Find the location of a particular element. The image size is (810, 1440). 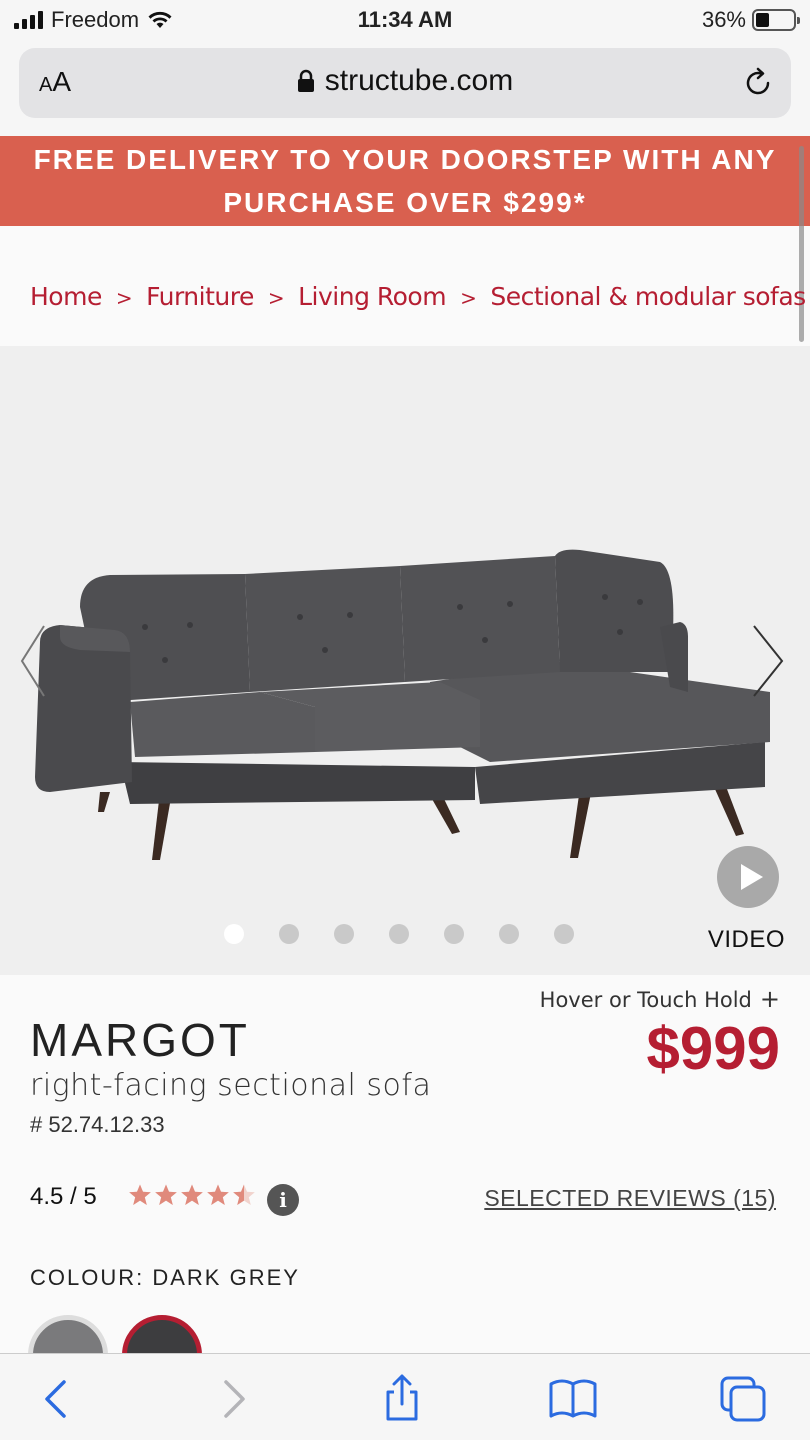

product-name: MARGOT is located at coordinates (140, 1040).